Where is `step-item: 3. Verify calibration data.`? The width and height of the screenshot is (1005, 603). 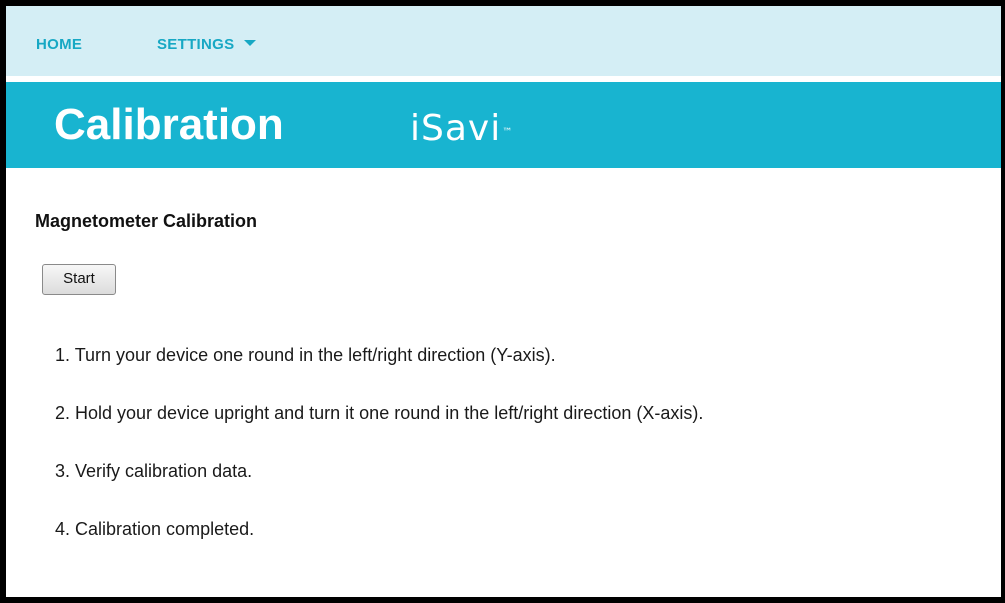 step-item: 3. Verify calibration data. is located at coordinates (154, 471).